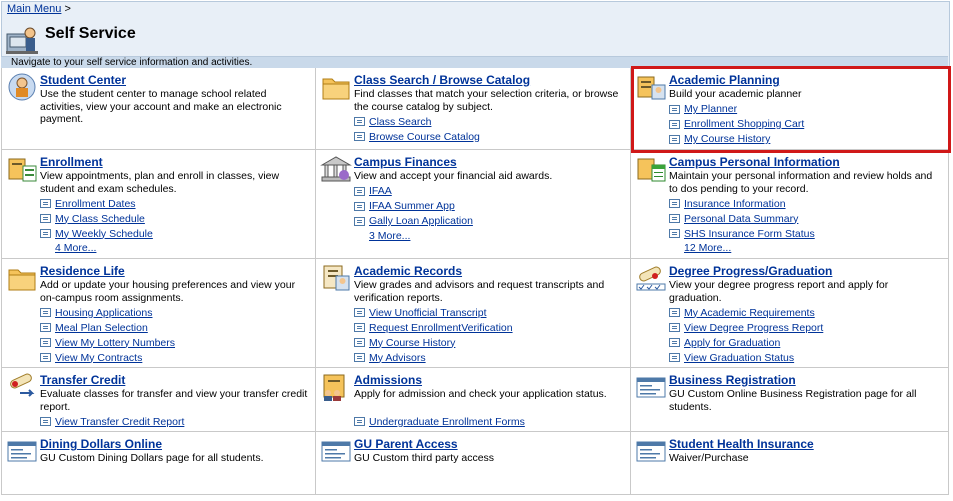 The image size is (953, 501). Describe the element at coordinates (90, 33) in the screenshot. I see `page-title: Self Service` at that location.